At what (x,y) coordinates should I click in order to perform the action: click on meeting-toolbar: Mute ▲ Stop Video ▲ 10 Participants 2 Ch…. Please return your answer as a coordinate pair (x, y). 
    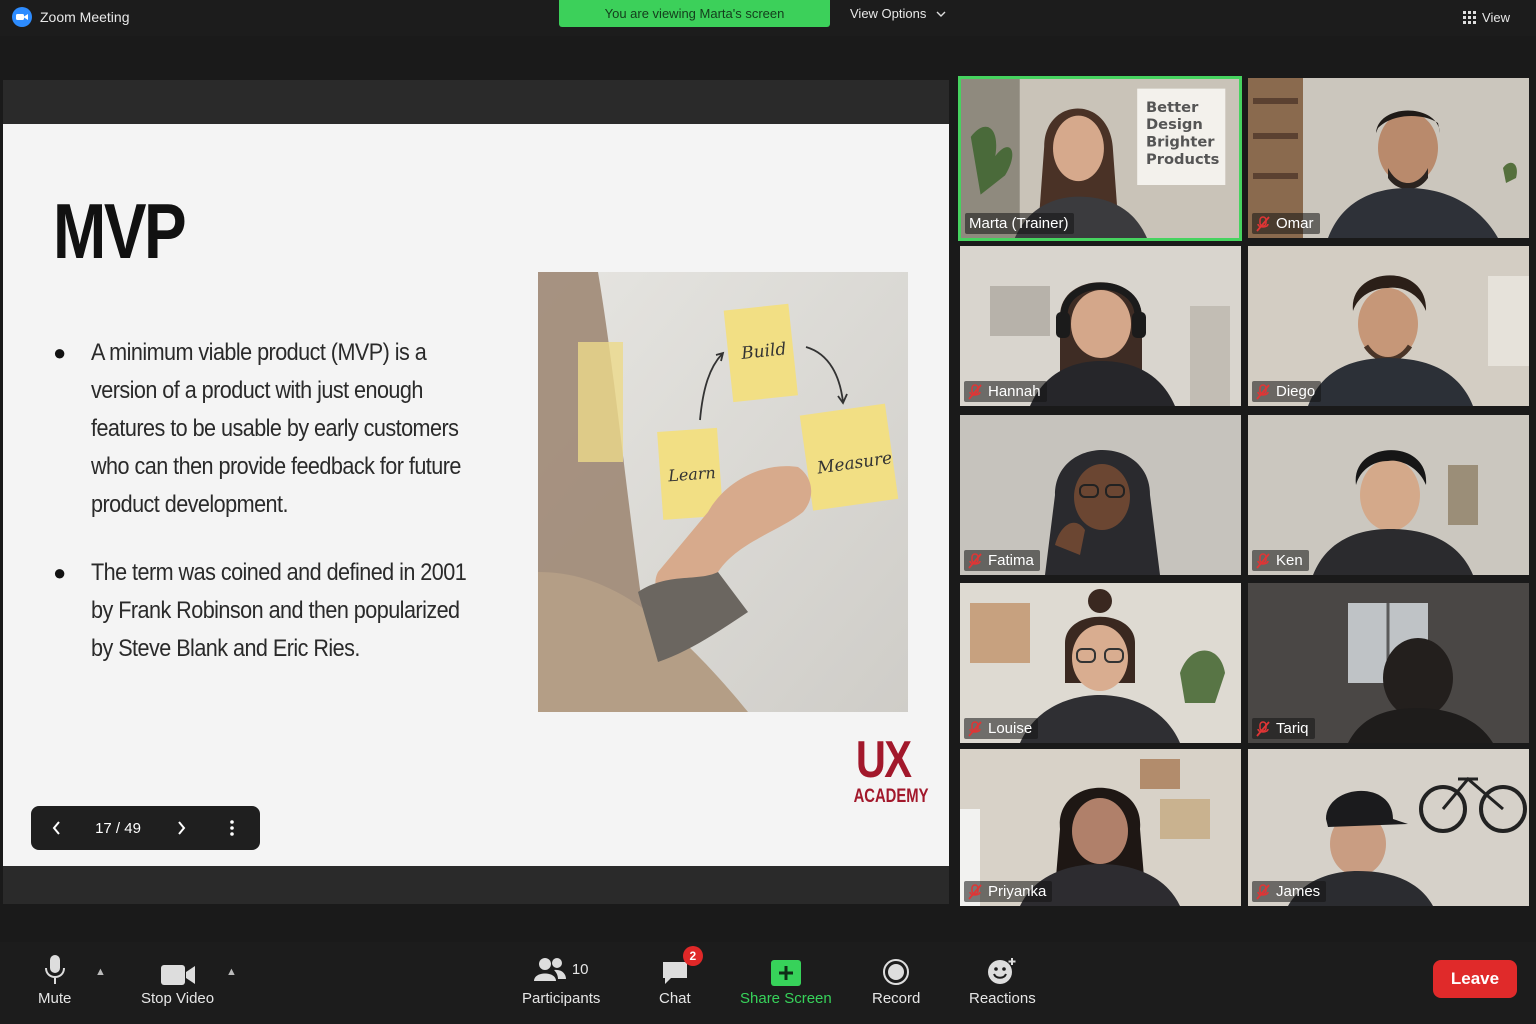
    Looking at the image, I should click on (768, 983).